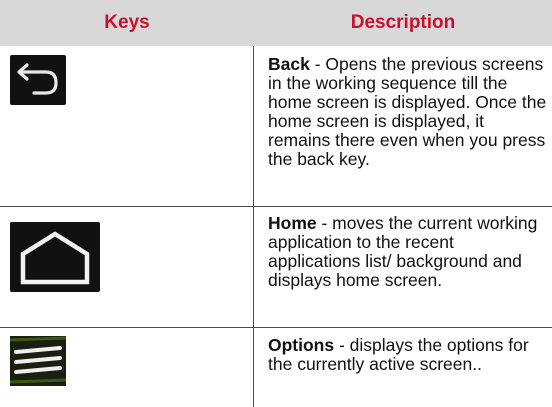 This screenshot has width=552, height=407. I want to click on row-title: Back, so click(289, 64).